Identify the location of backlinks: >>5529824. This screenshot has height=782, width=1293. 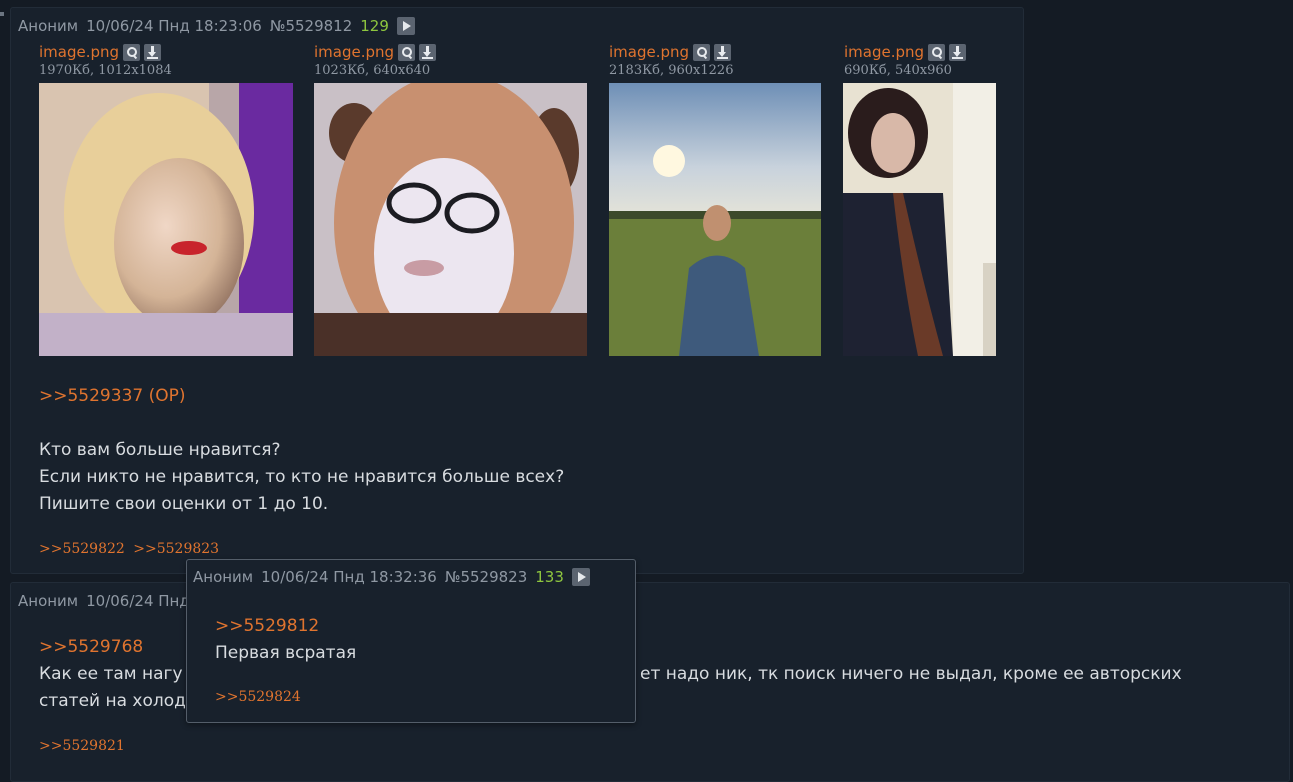
(260, 697).